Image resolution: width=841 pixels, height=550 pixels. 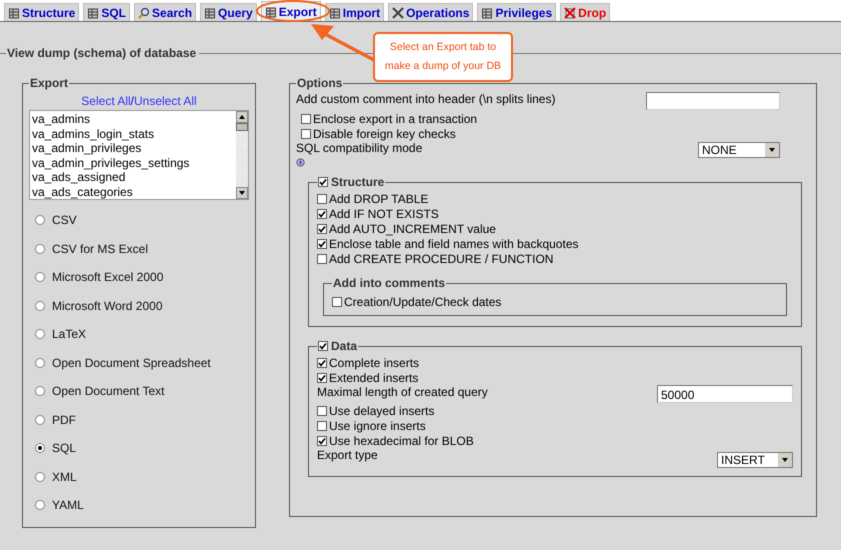 I want to click on format-radio: CSV for MS Excel, so click(x=142, y=249).